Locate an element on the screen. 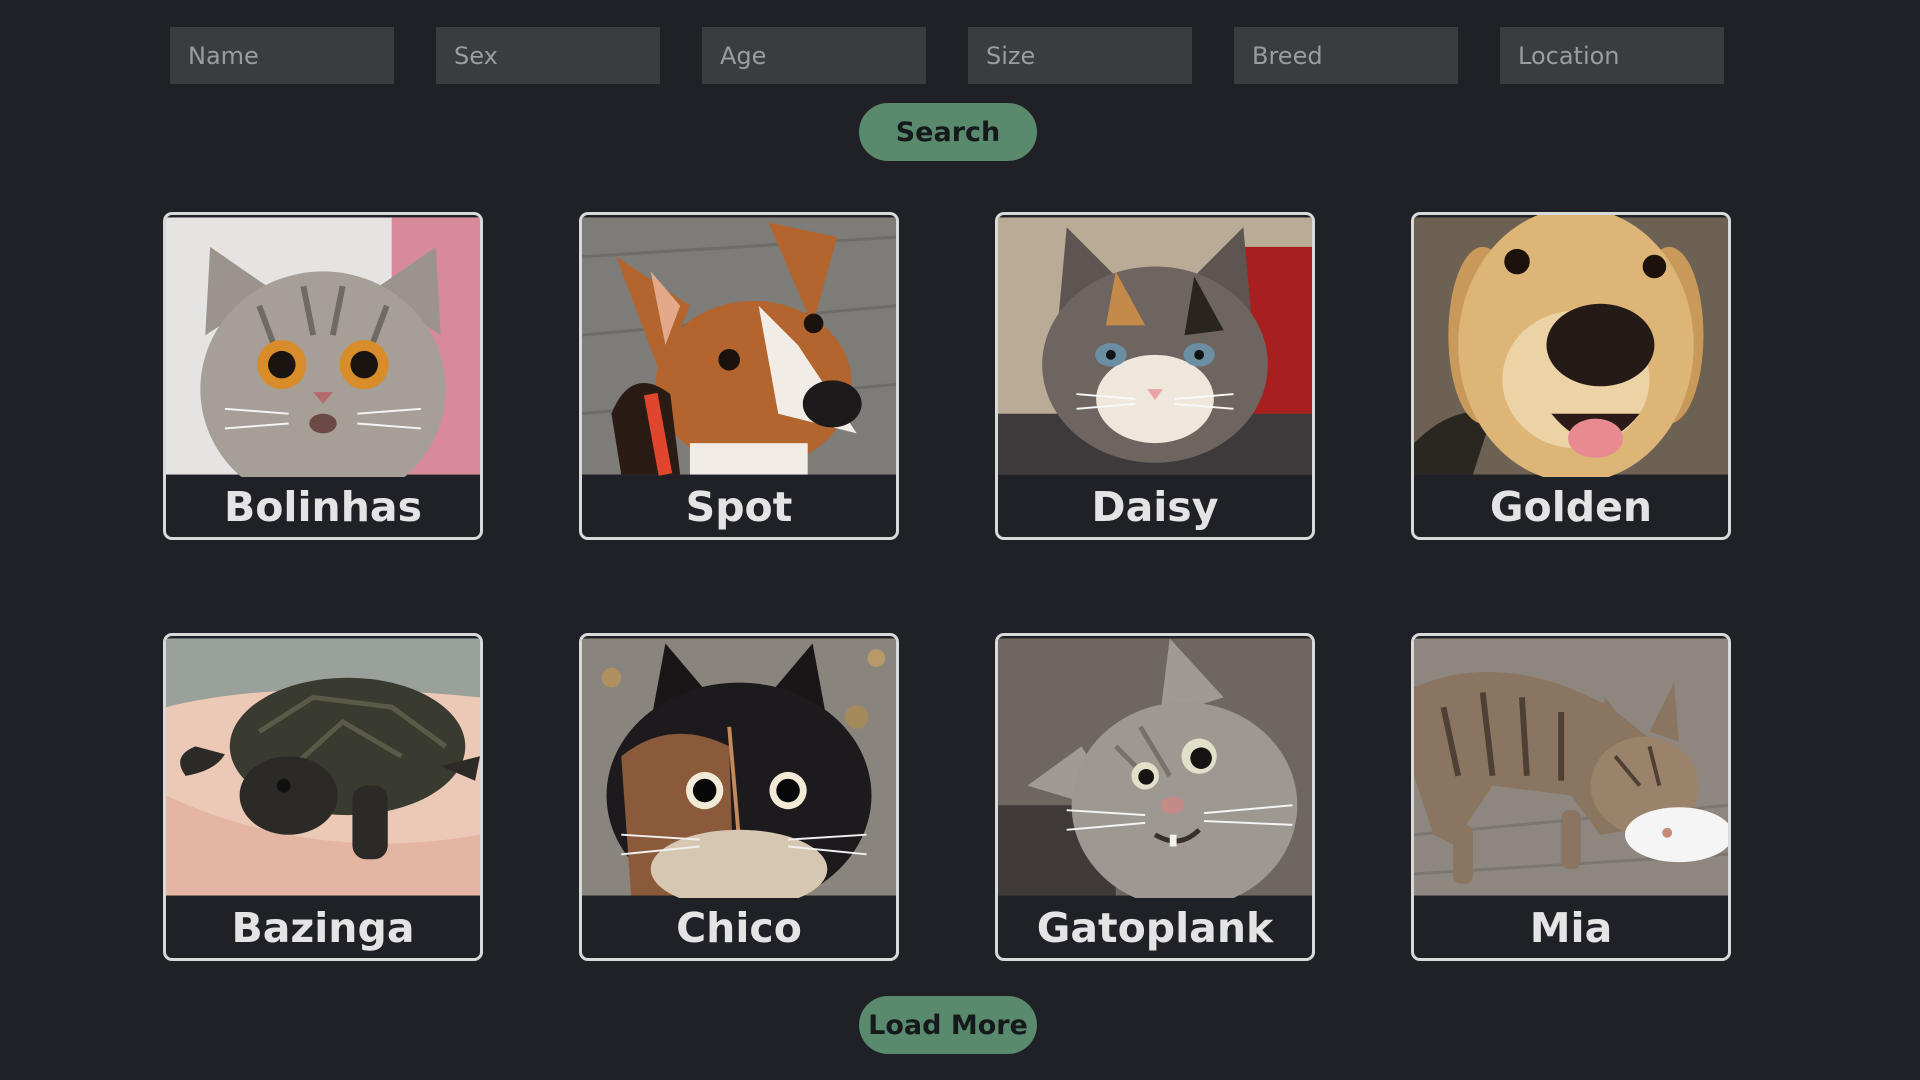  pet-name: Golden is located at coordinates (1571, 507).